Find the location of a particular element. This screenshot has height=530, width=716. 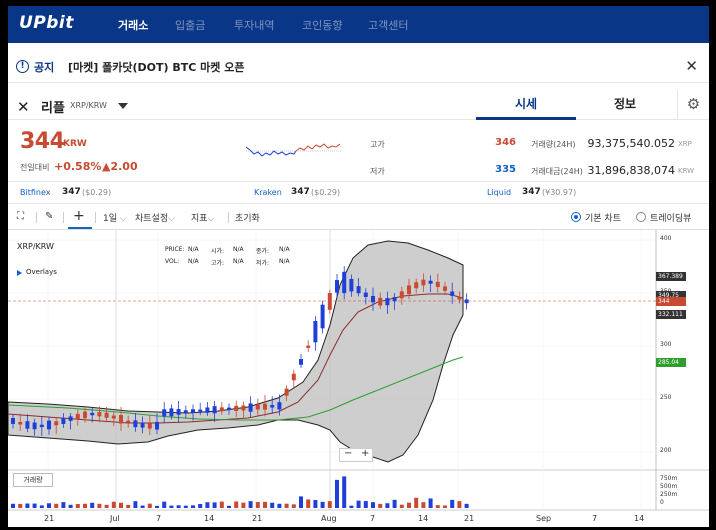

notice-text: [마켓] 폴카닷(DOT) BTC 마켓 오픈 is located at coordinates (156, 67).